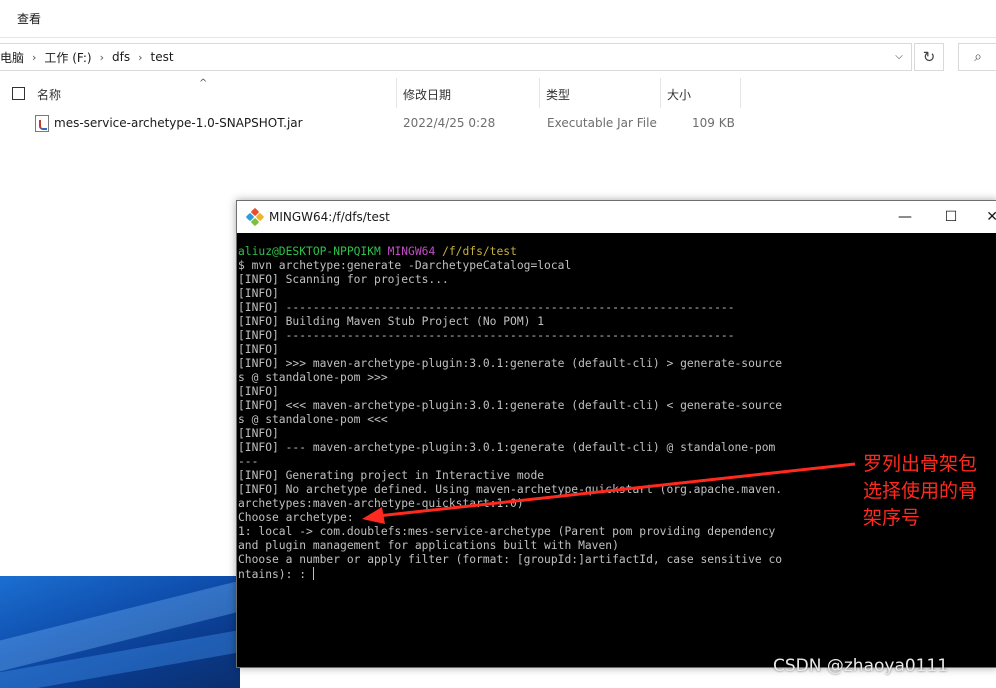 This screenshot has width=996, height=688. Describe the element at coordinates (951, 217) in the screenshot. I see `maximize-button: ☐` at that location.